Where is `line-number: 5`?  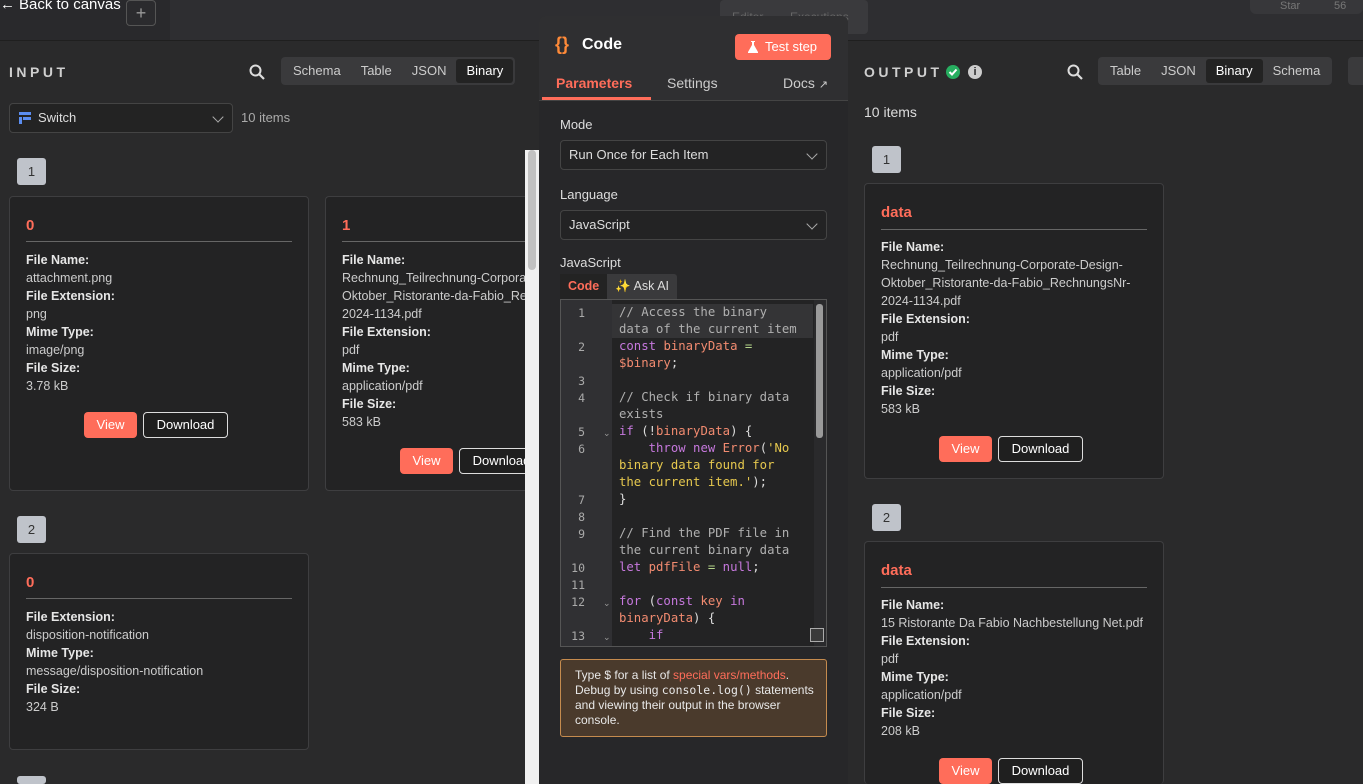 line-number: 5 is located at coordinates (581, 432).